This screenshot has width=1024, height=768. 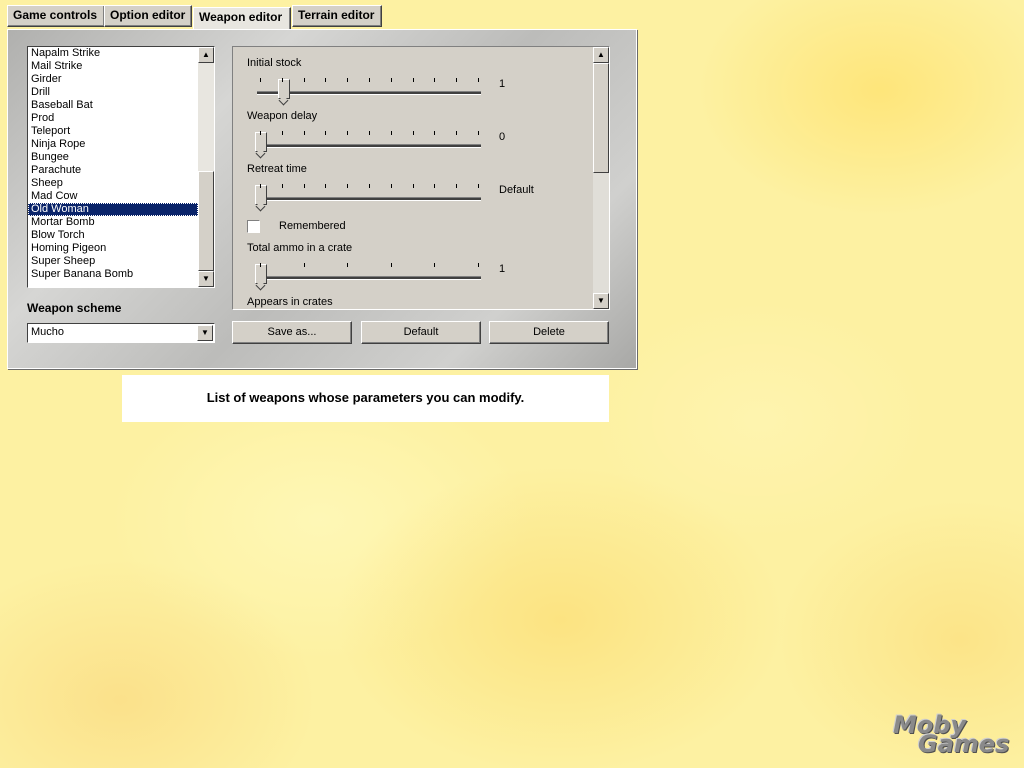 I want to click on list-item: Homing Pigeon, so click(x=113, y=248).